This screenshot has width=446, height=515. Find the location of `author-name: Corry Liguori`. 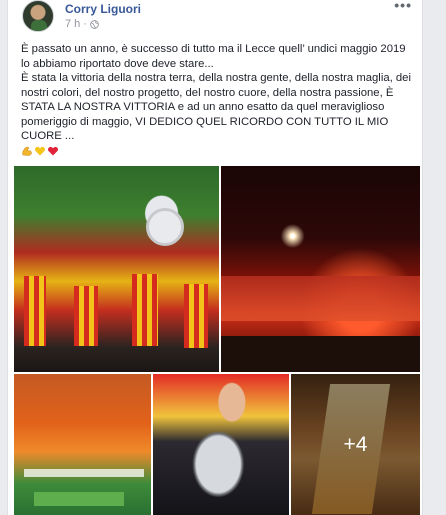

author-name: Corry Liguori is located at coordinates (103, 9).